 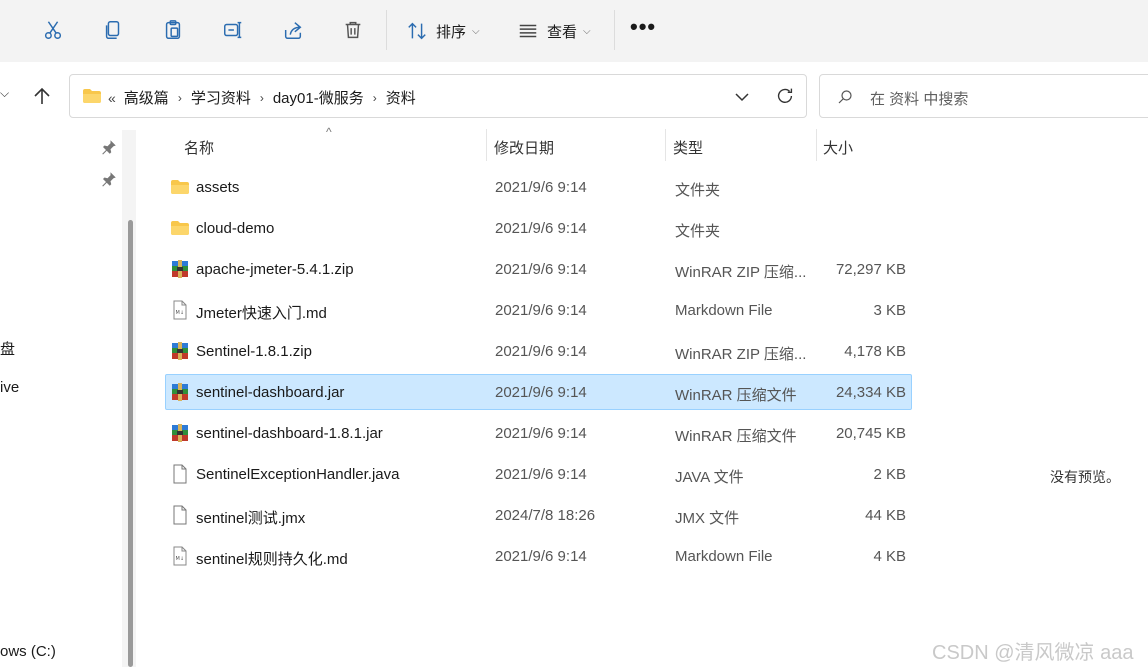 I want to click on copy-icon, so click(x=113, y=30).